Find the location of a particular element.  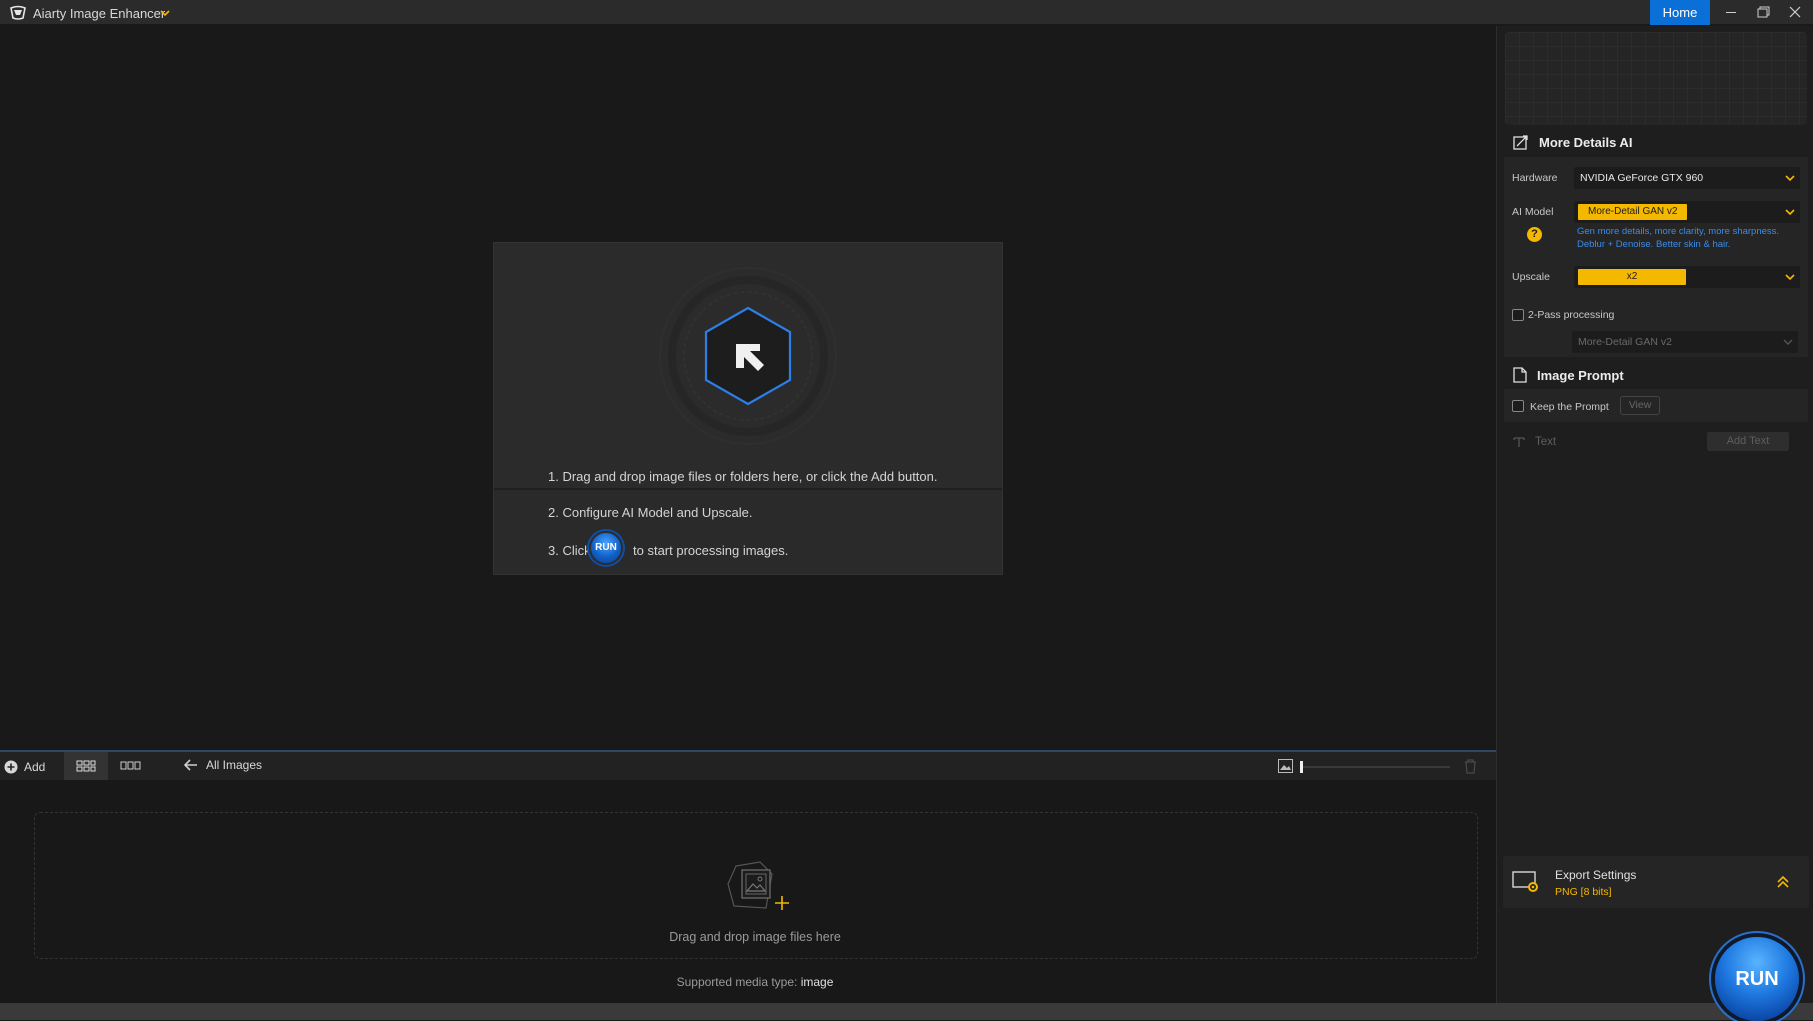

restore-icon is located at coordinates (1763, 12).